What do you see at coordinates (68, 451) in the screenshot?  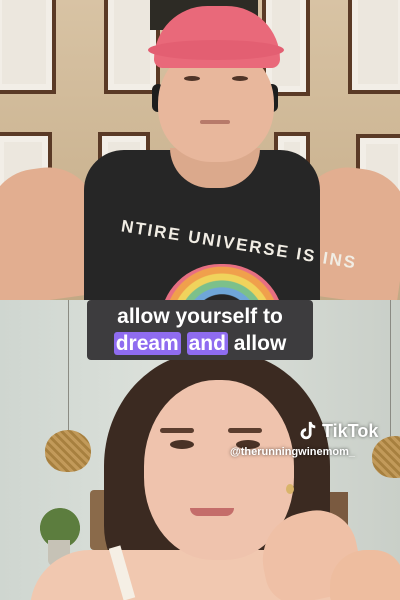 I see `pendant-lamp` at bounding box center [68, 451].